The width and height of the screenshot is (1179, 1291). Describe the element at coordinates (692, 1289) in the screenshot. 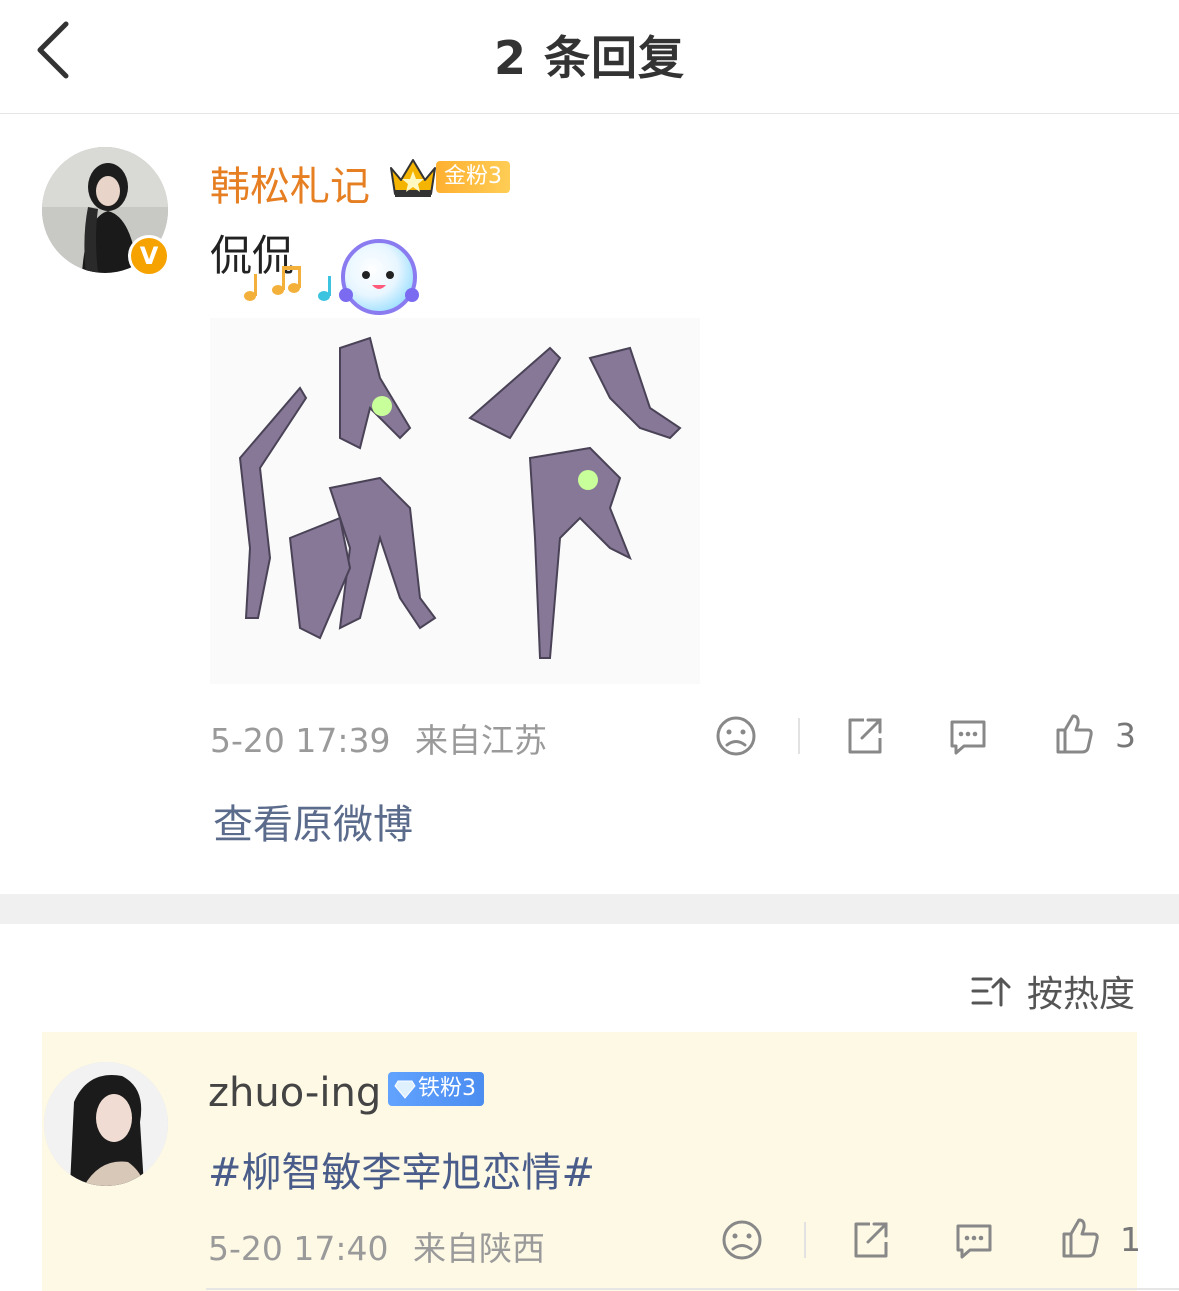

I see `divider` at that location.